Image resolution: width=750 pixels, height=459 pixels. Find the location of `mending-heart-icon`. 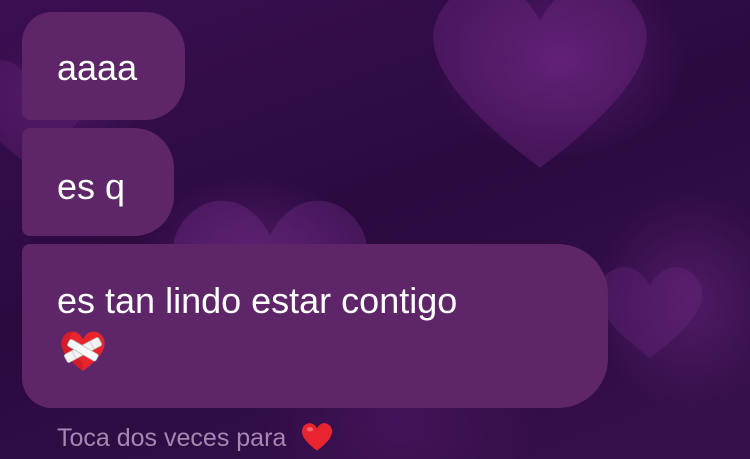

mending-heart-icon is located at coordinates (83, 351).